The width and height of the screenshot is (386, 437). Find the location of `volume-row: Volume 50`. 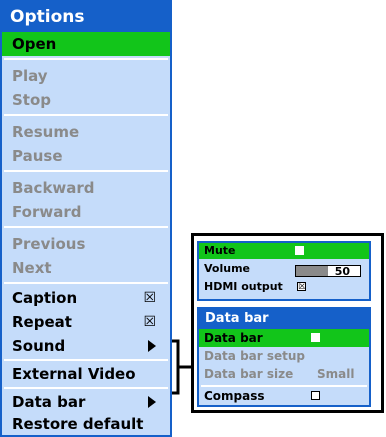

volume-row: Volume 50 is located at coordinates (284, 269).